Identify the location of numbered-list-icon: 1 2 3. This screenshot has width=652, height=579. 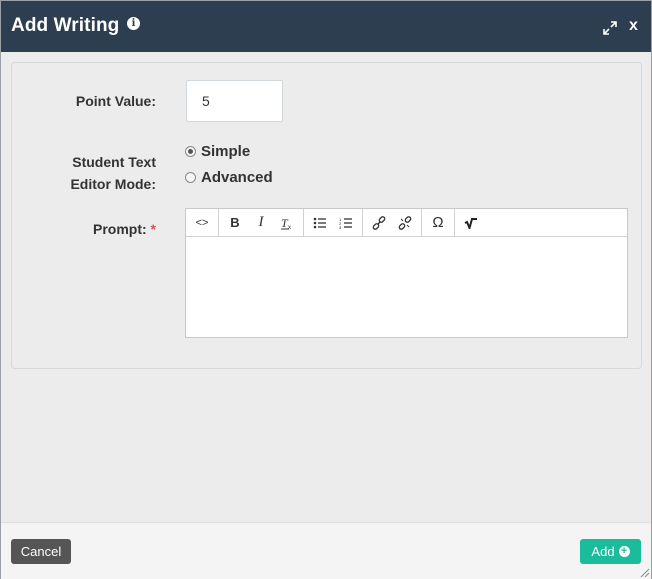
(345, 223).